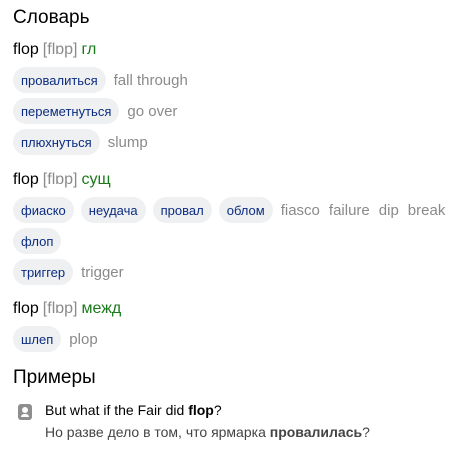 The height and width of the screenshot is (450, 459). Describe the element at coordinates (388, 210) in the screenshot. I see `english-synonym: dip` at that location.